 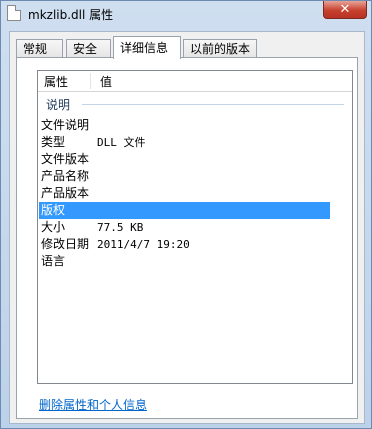 I want to click on list-item: 产品版本, so click(x=184, y=193).